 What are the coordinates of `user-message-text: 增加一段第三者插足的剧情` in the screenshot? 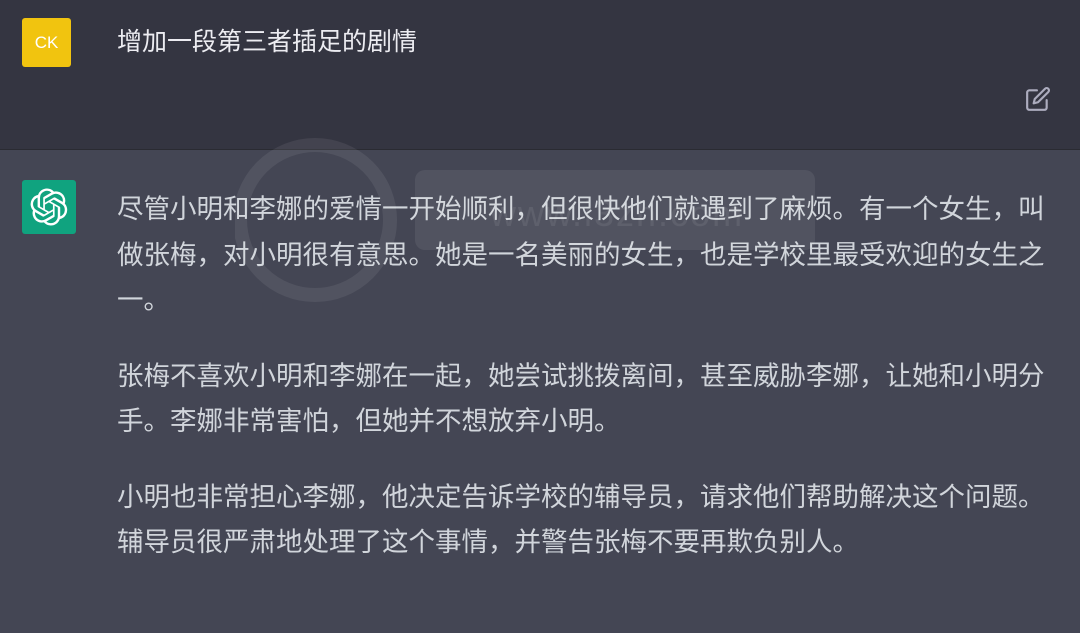 It's located at (267, 41).